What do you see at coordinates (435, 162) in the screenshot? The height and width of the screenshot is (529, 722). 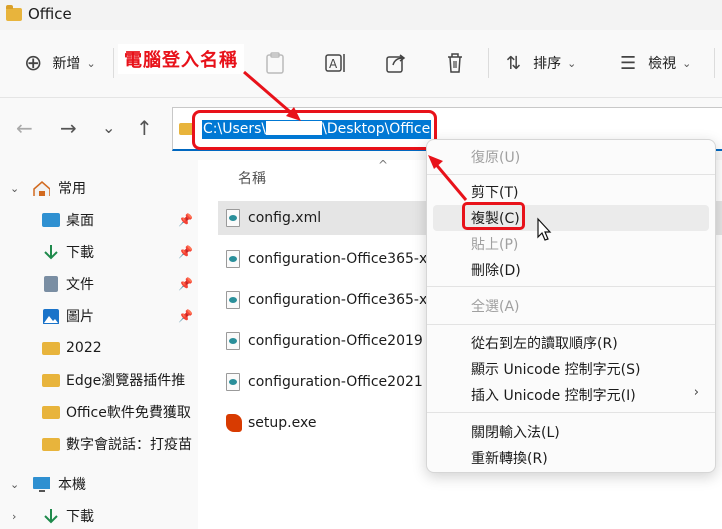 I see `annotation-arrowhead` at bounding box center [435, 162].